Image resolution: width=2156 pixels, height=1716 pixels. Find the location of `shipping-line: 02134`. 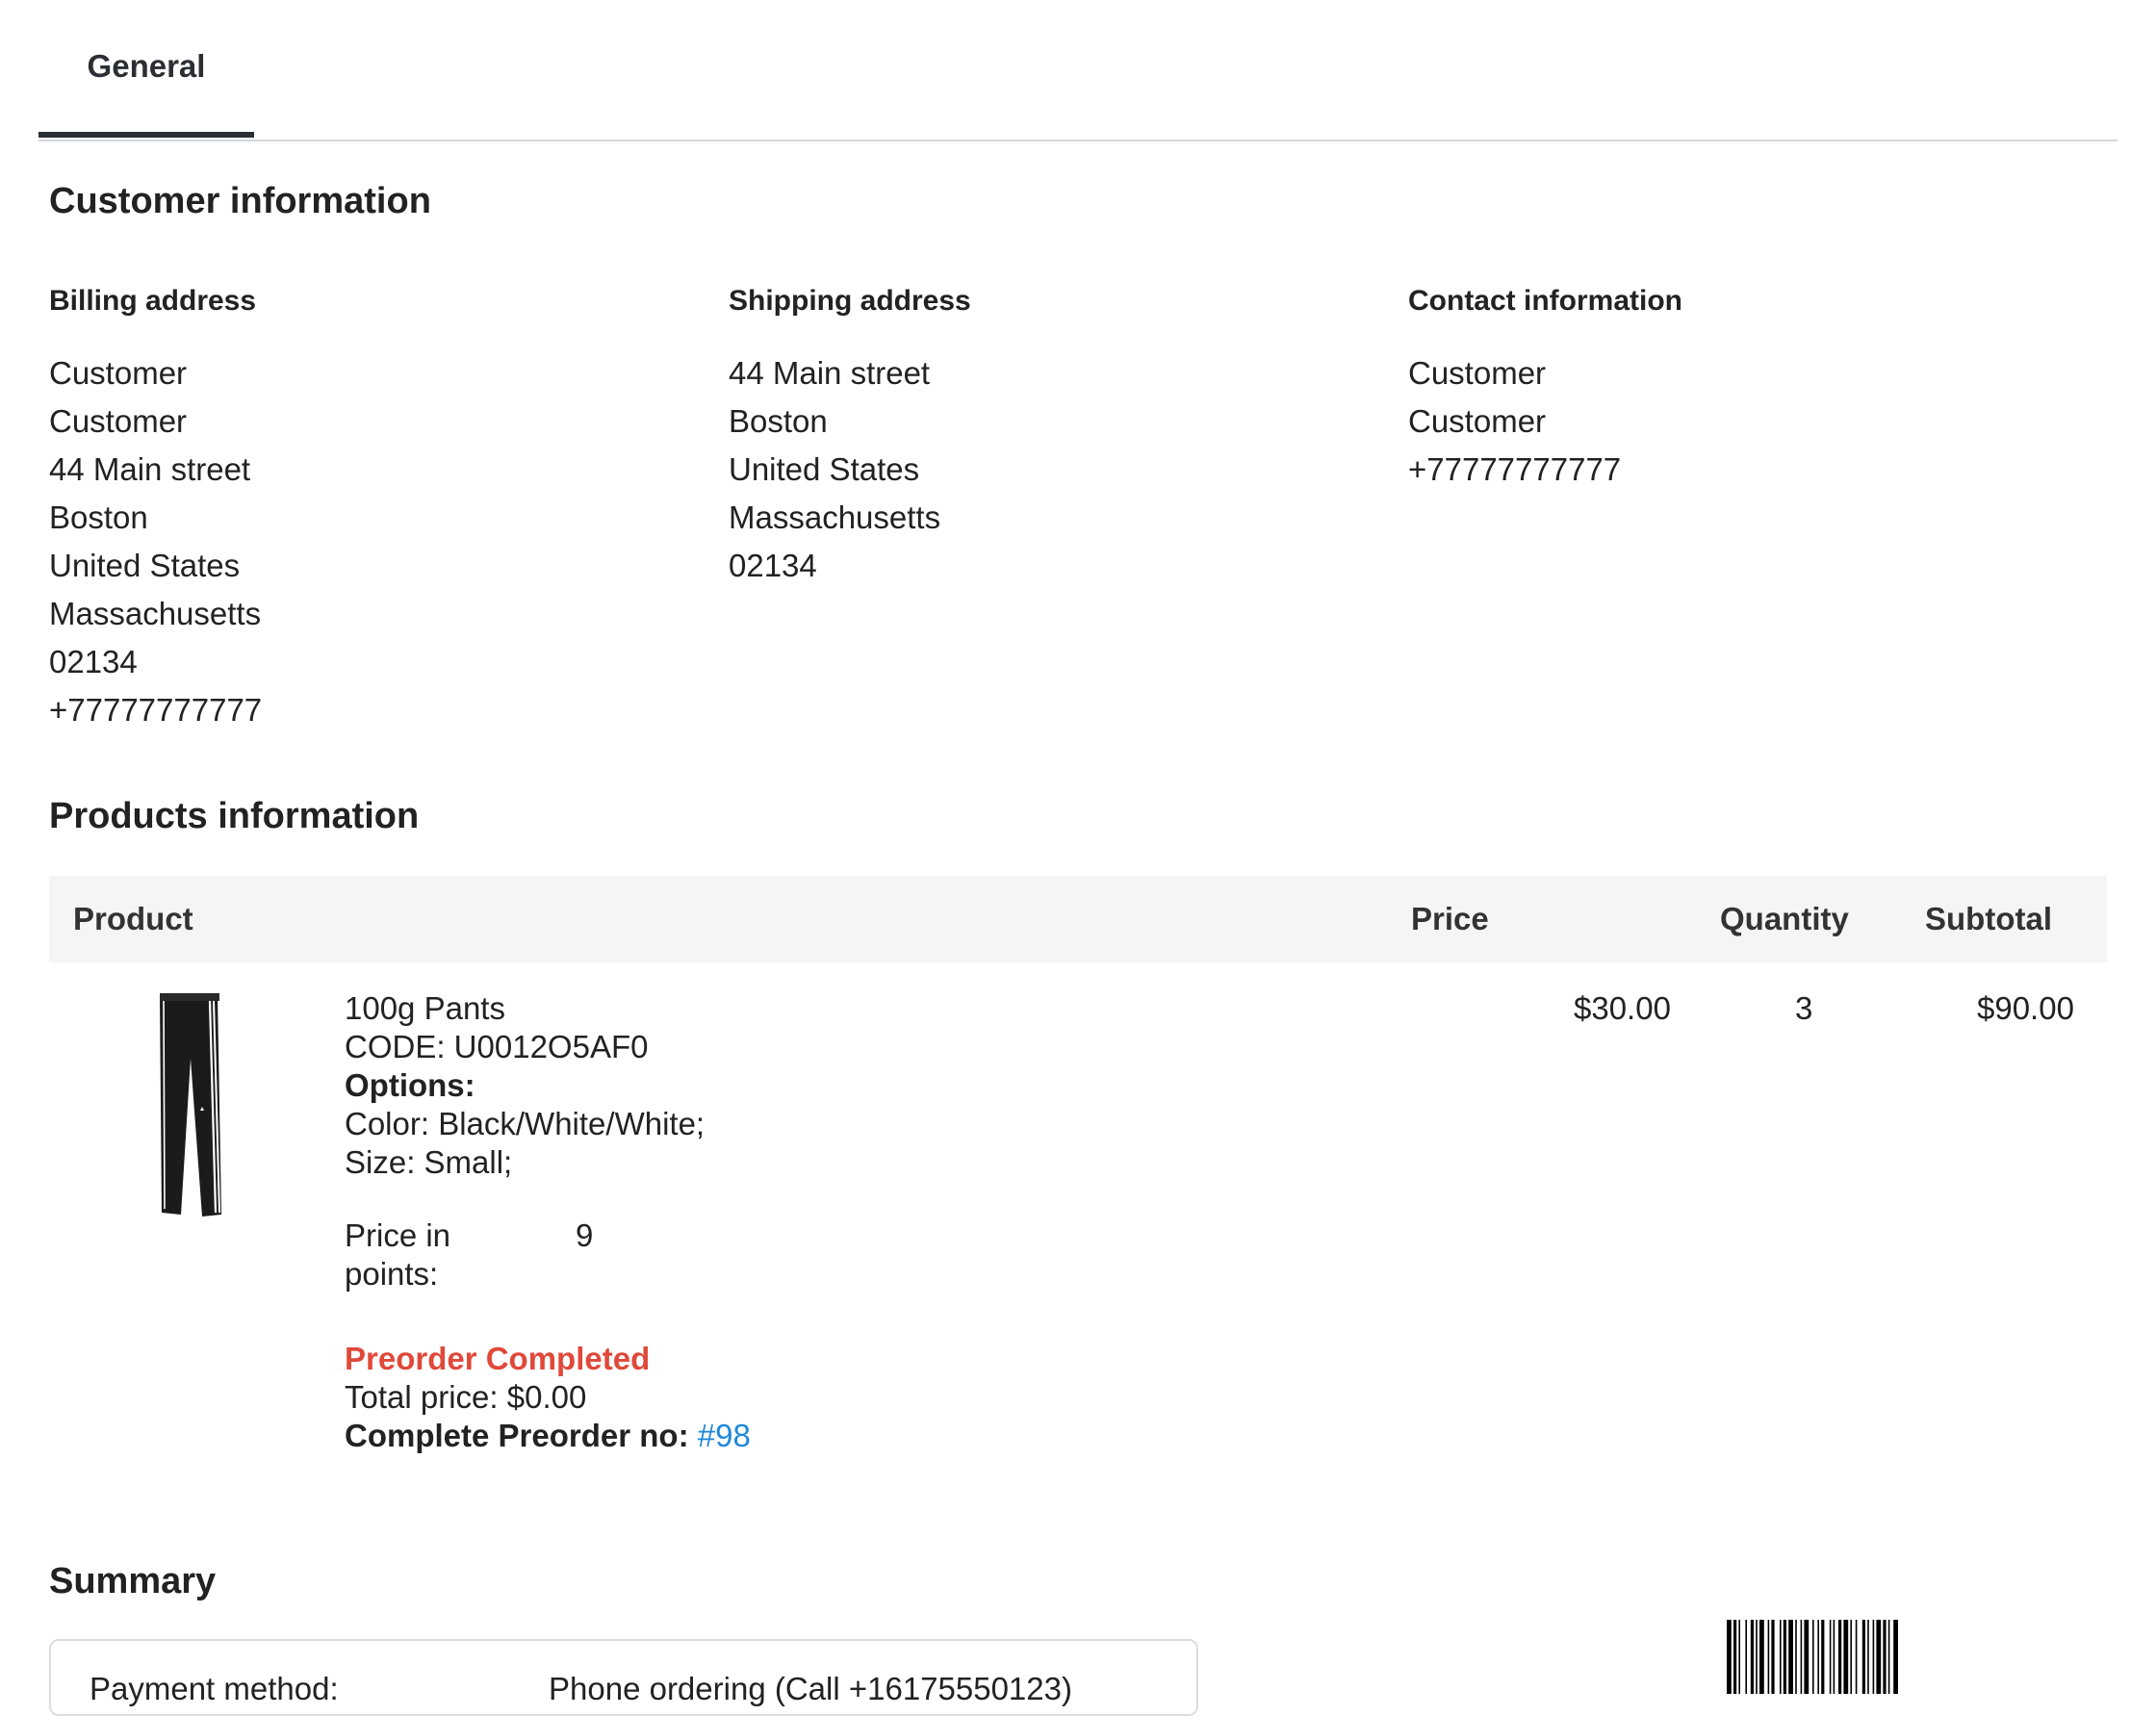

shipping-line: 02134 is located at coordinates (773, 566).